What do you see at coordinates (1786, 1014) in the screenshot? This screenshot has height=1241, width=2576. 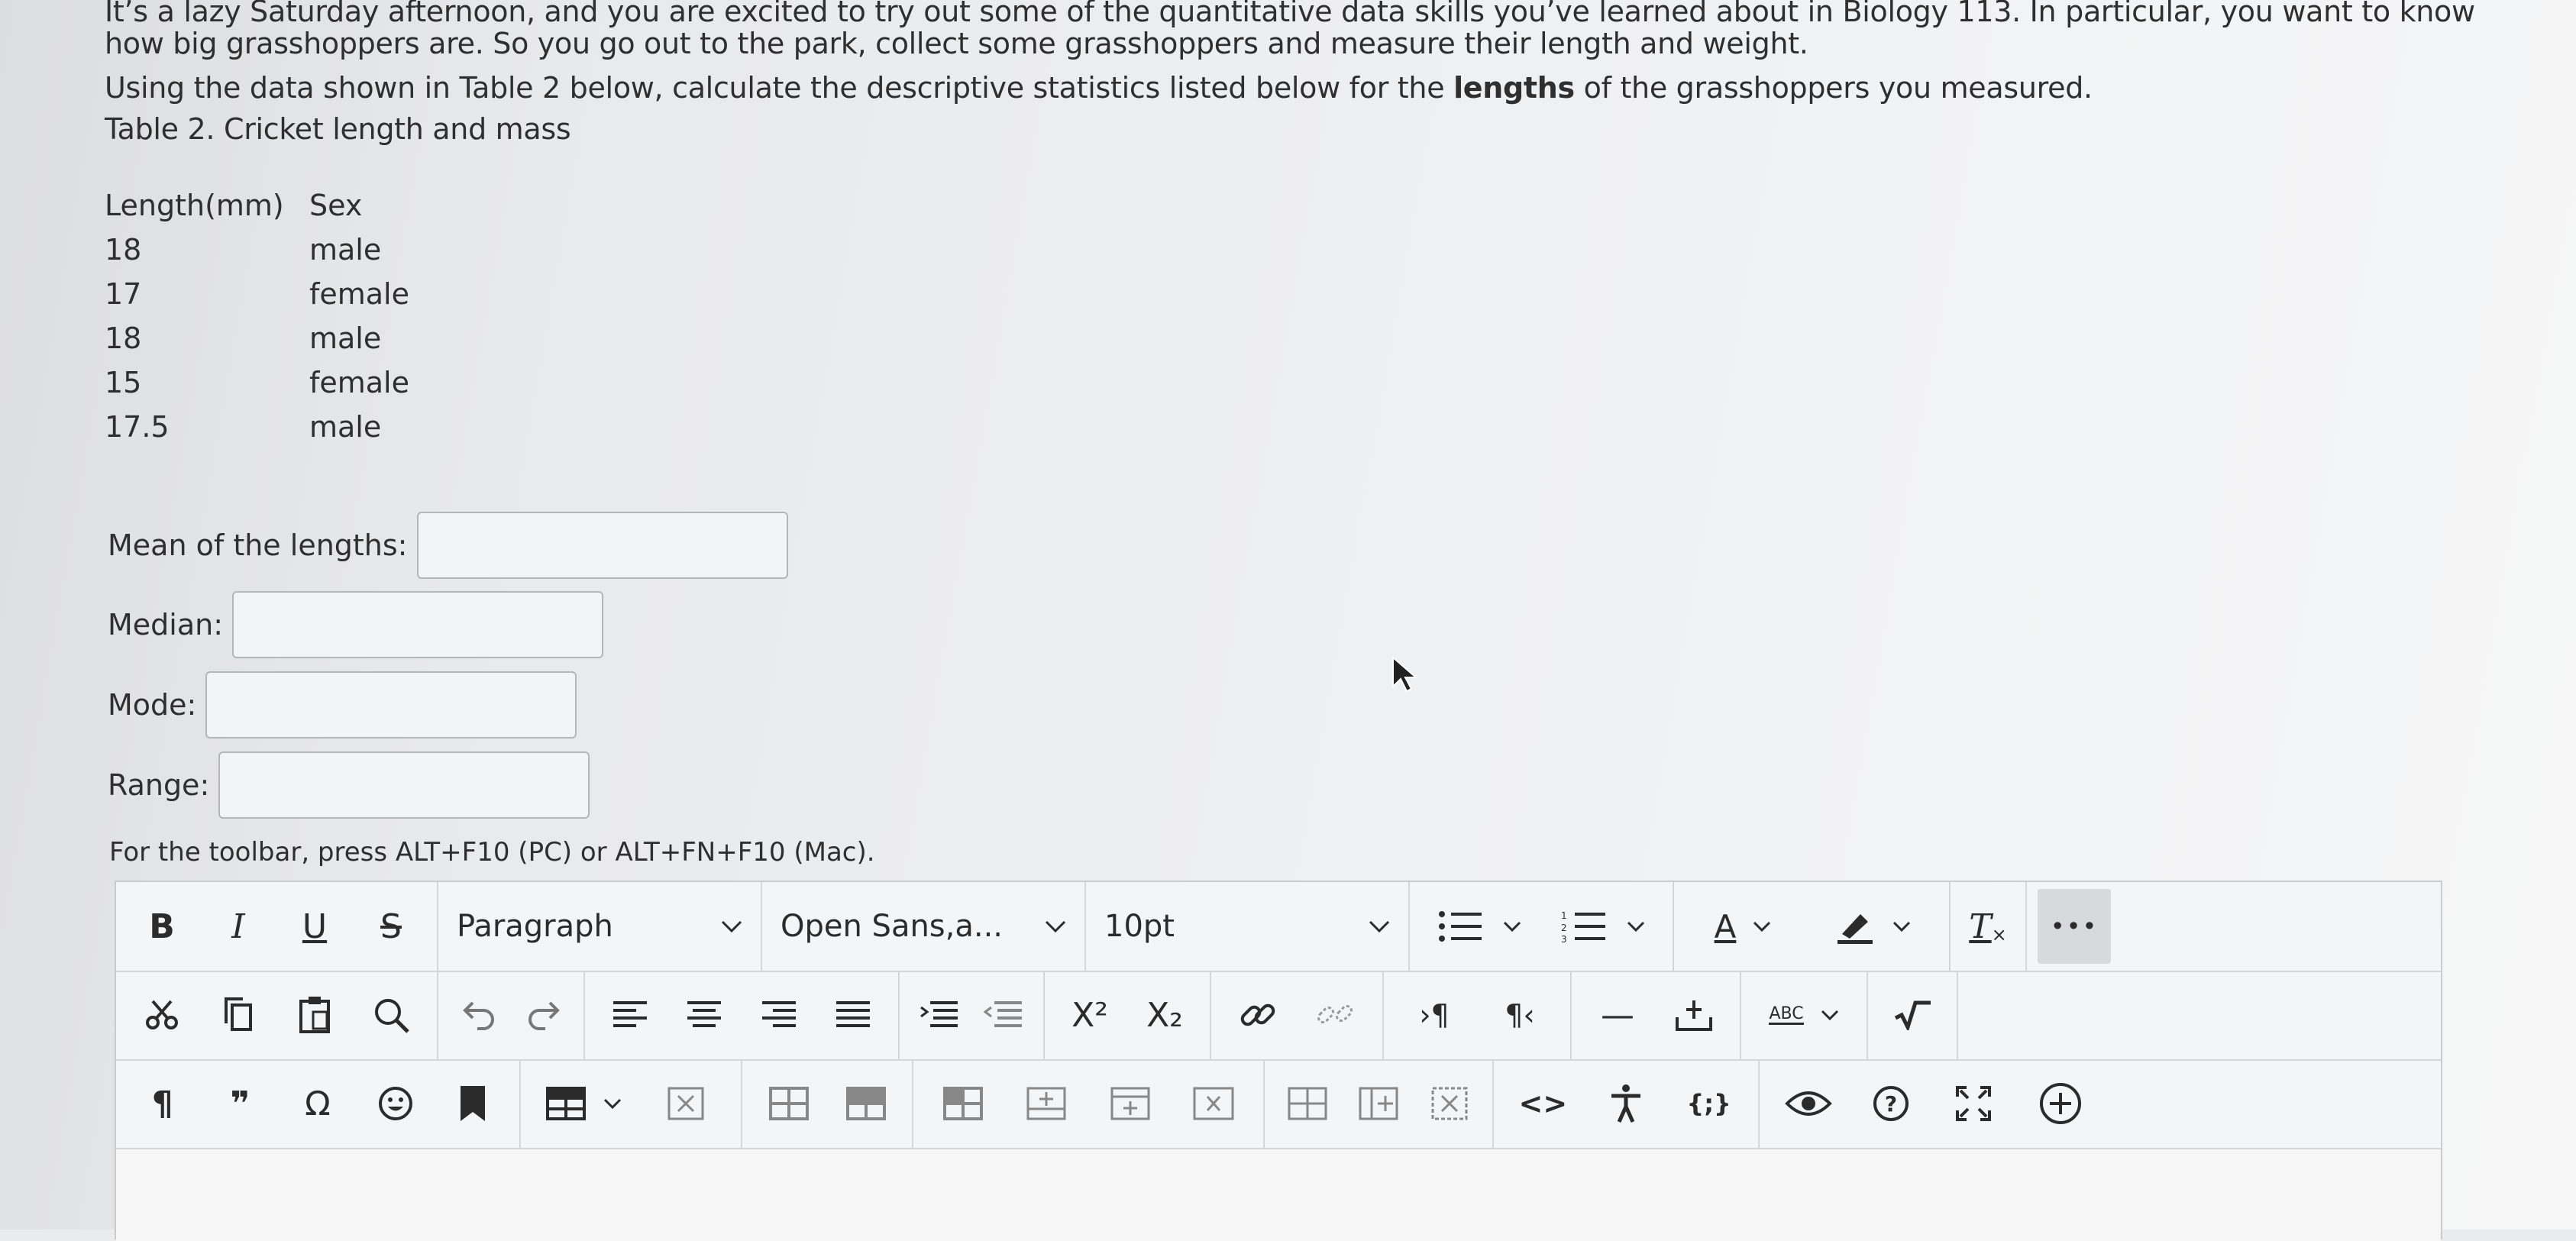 I see `spellcheck-icon: ABC` at bounding box center [1786, 1014].